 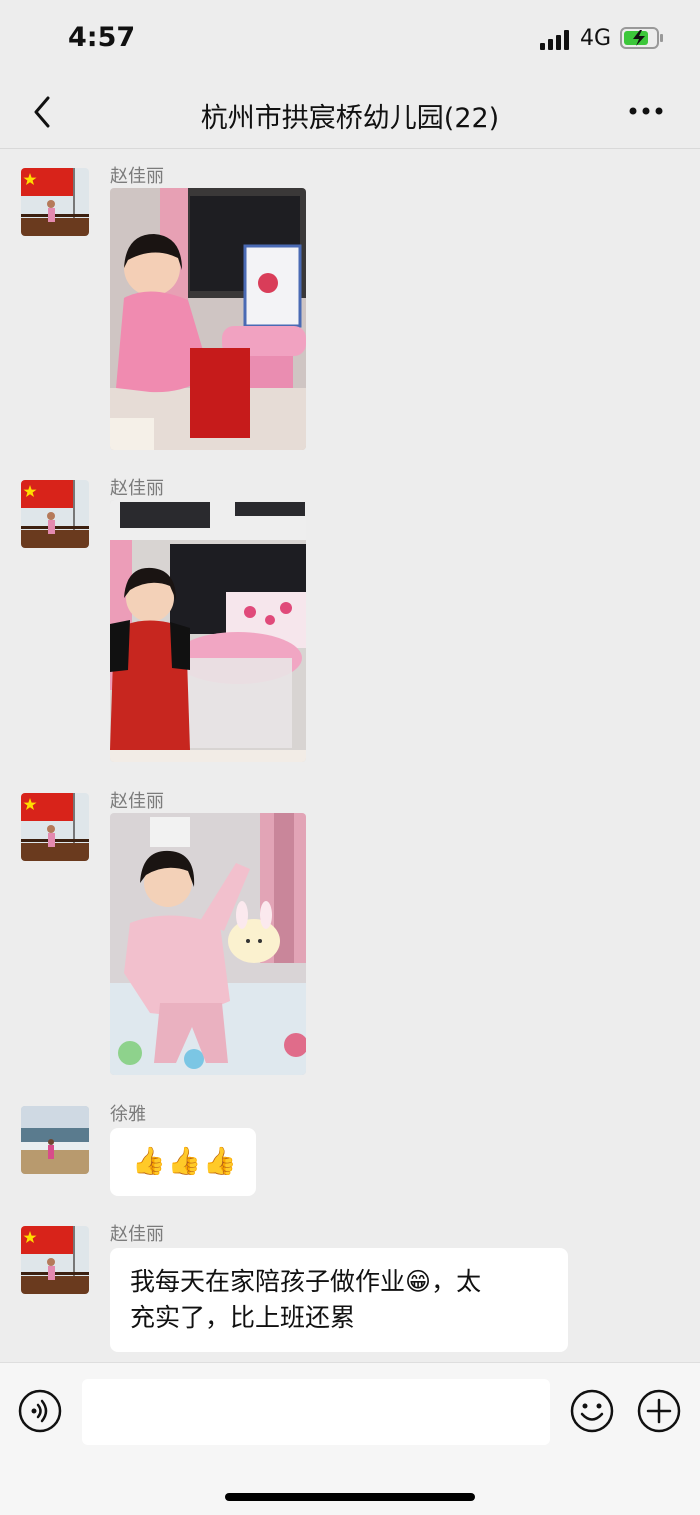 I want to click on more-icon, so click(x=646, y=111).